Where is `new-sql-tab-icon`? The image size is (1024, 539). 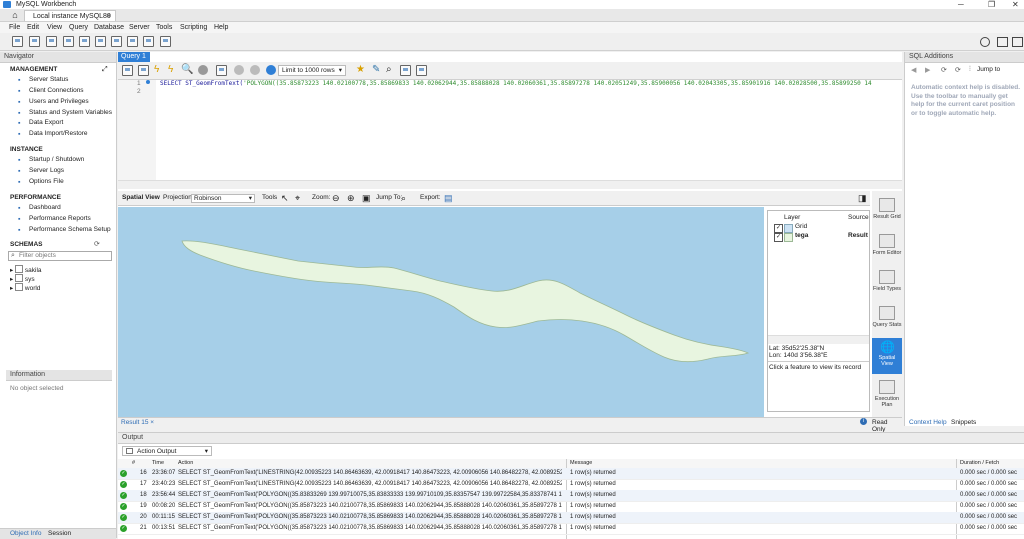
new-sql-tab-icon is located at coordinates (17, 41).